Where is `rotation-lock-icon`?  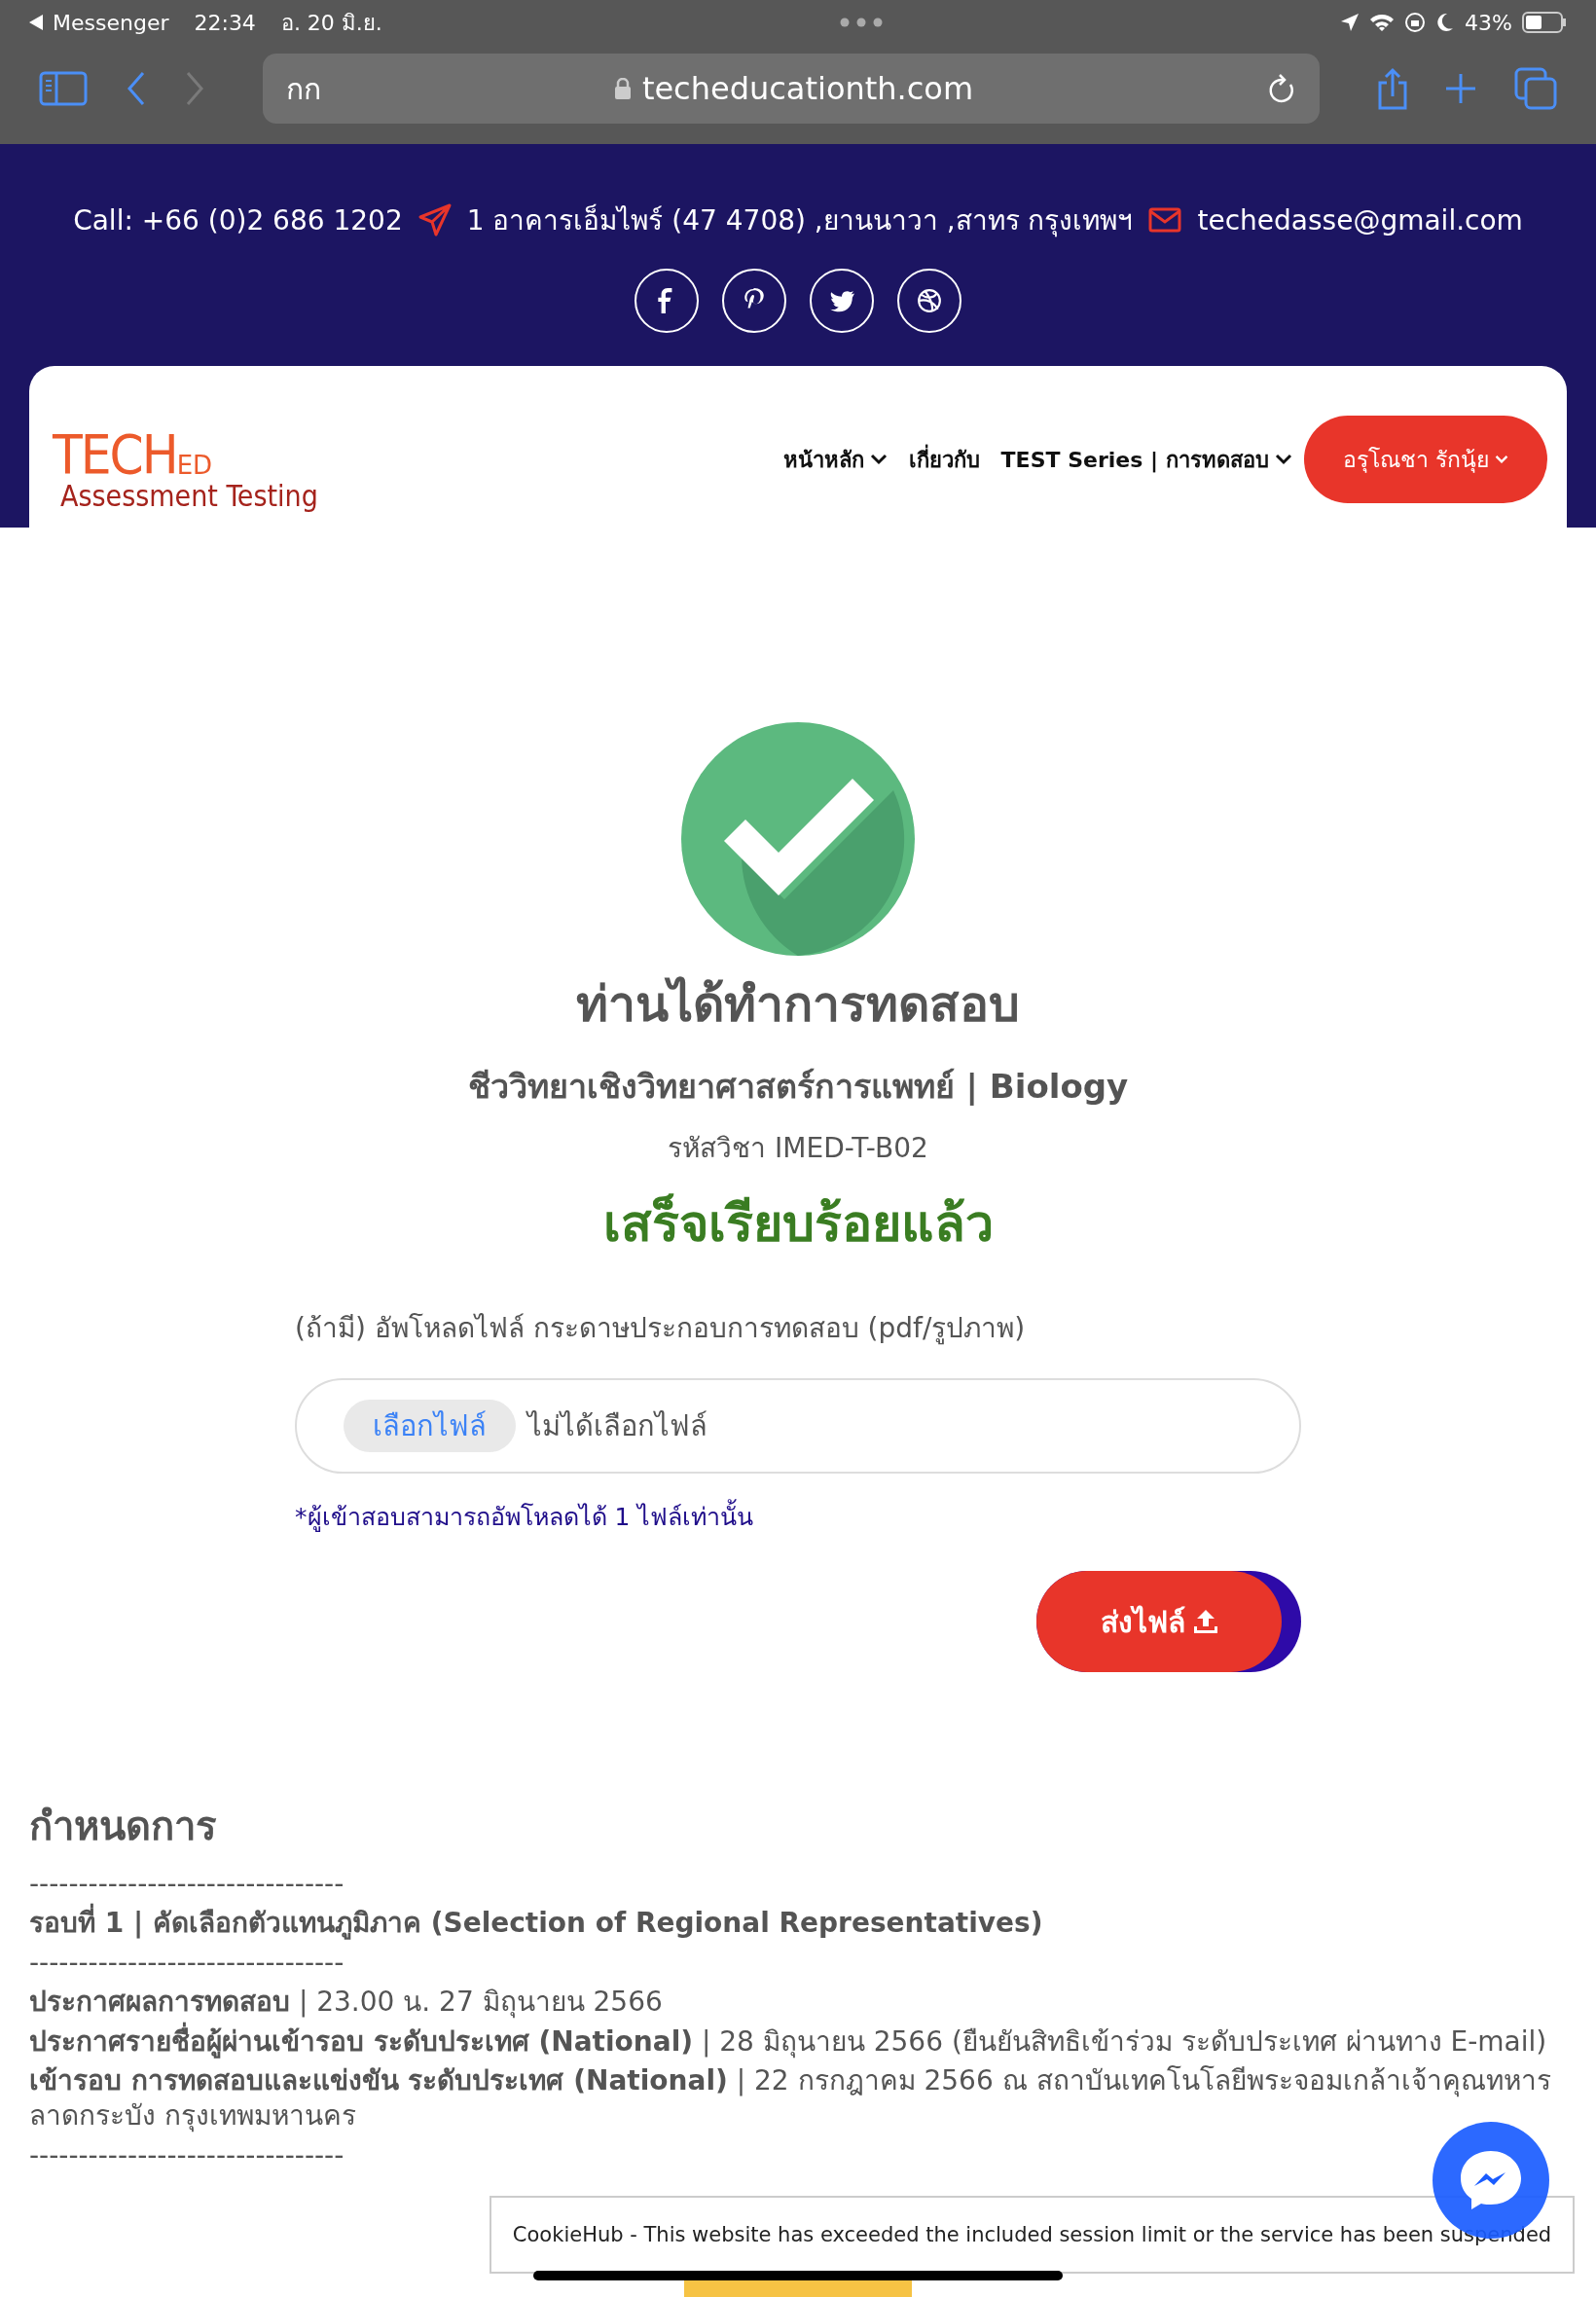
rotation-lock-icon is located at coordinates (1415, 22).